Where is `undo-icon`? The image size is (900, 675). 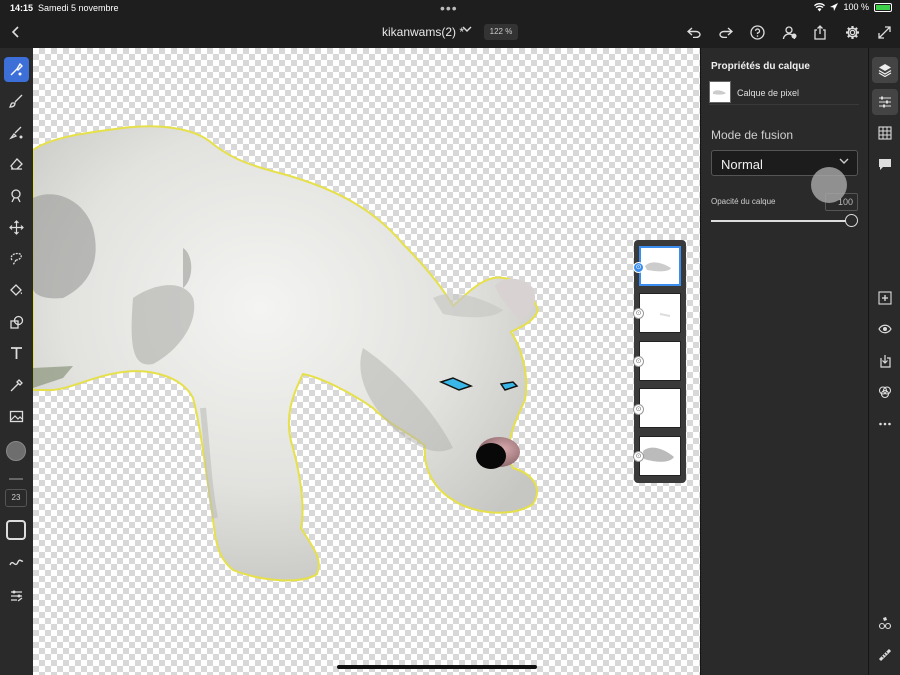 undo-icon is located at coordinates (694, 32).